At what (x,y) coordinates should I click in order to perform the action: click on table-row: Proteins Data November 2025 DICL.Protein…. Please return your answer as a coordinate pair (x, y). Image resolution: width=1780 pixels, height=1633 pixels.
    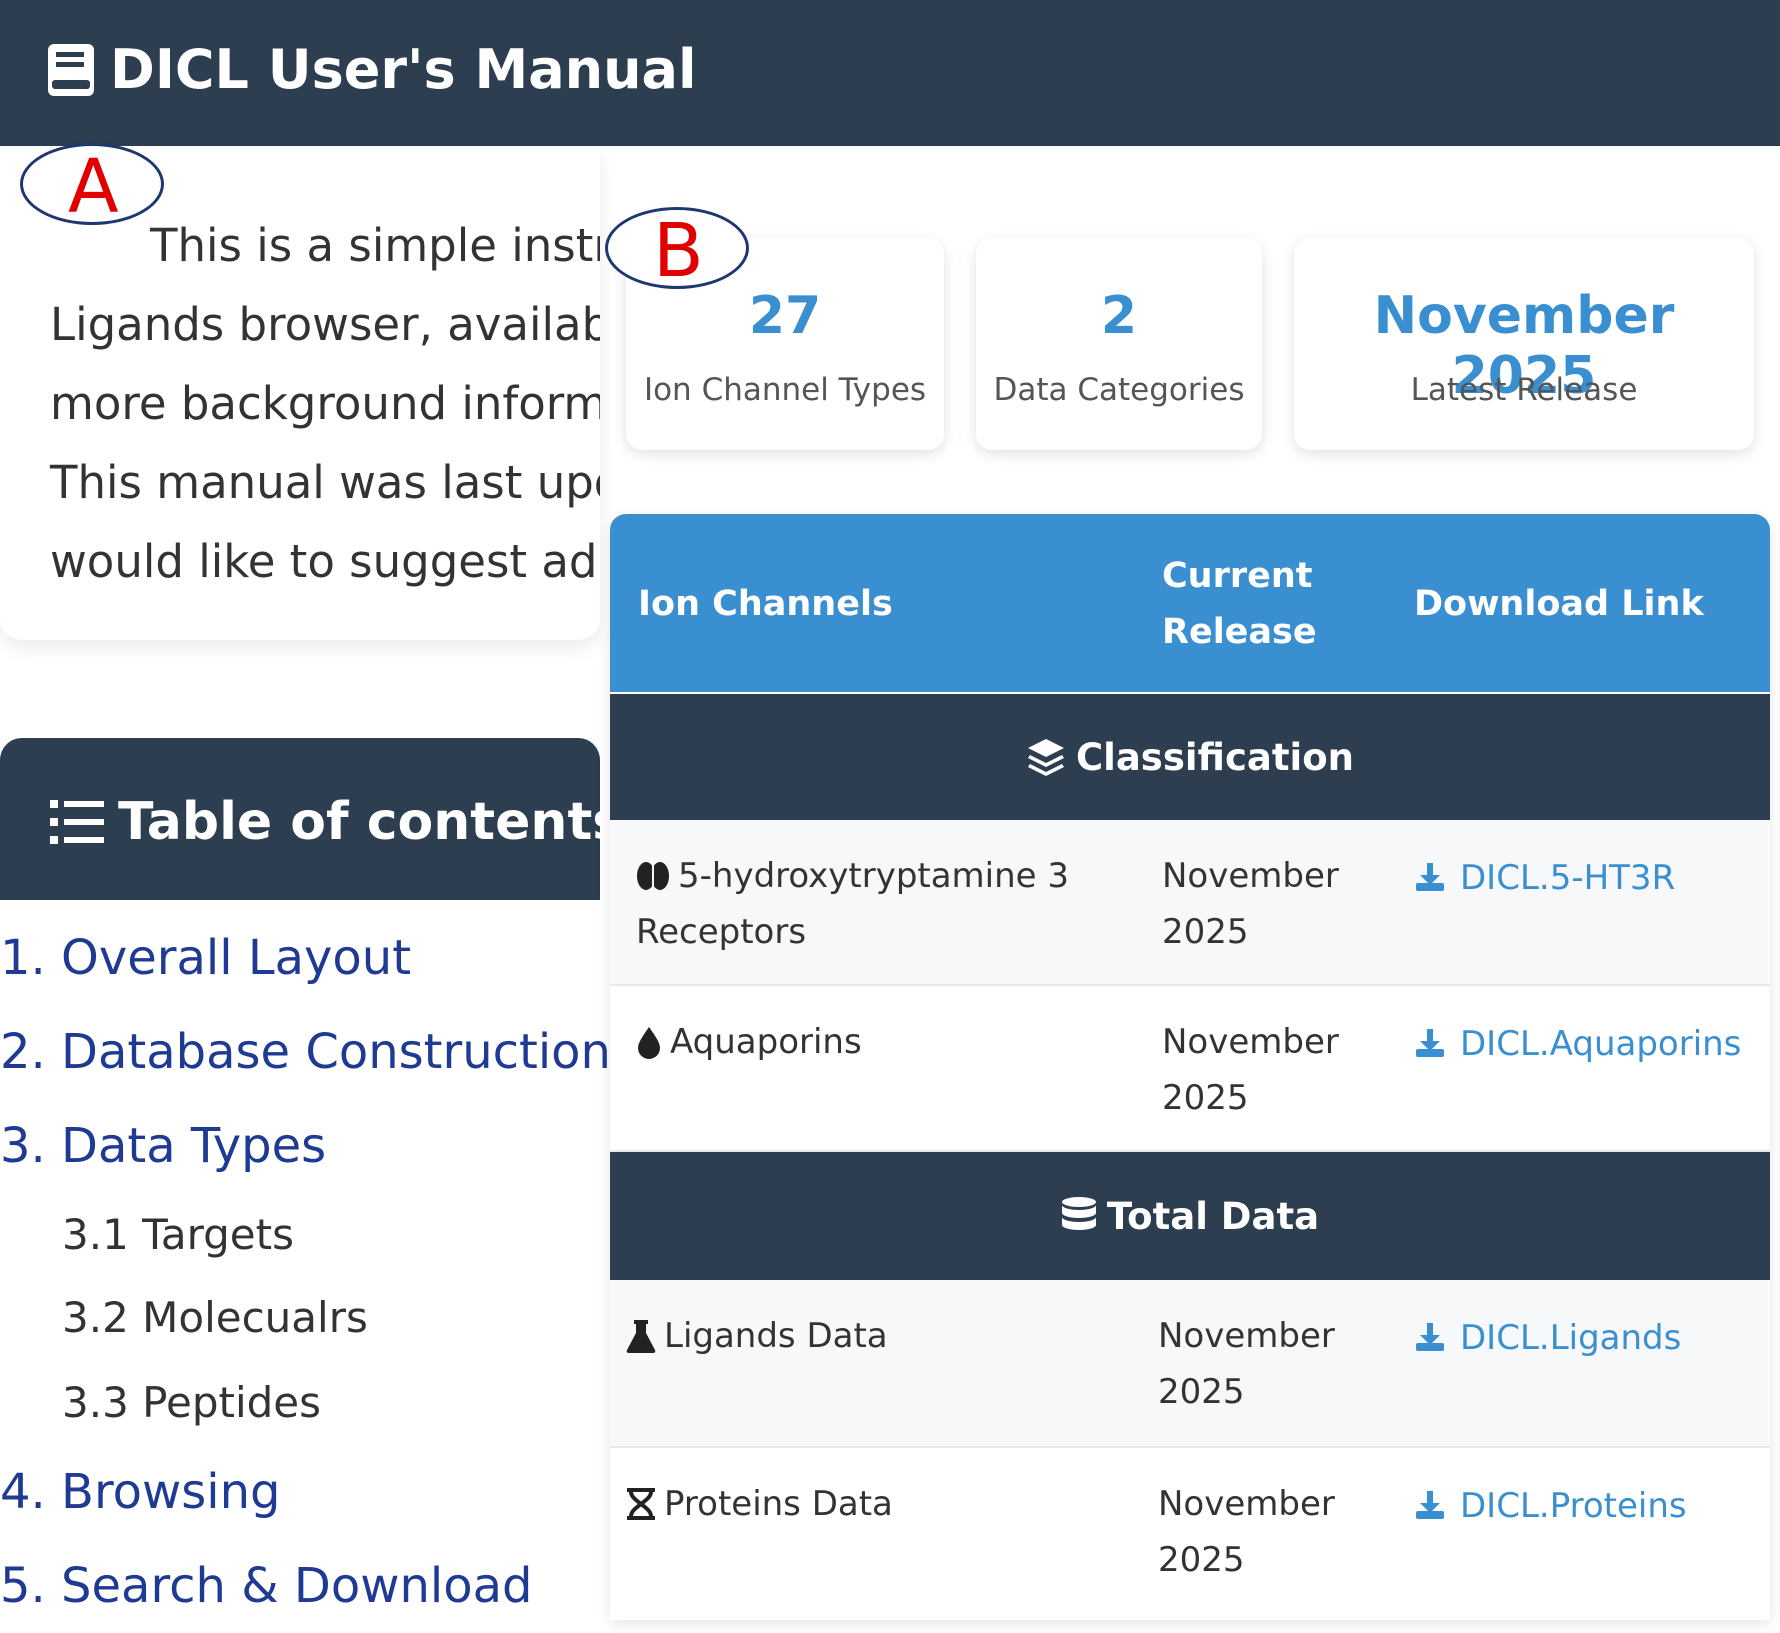
    Looking at the image, I should click on (1190, 1532).